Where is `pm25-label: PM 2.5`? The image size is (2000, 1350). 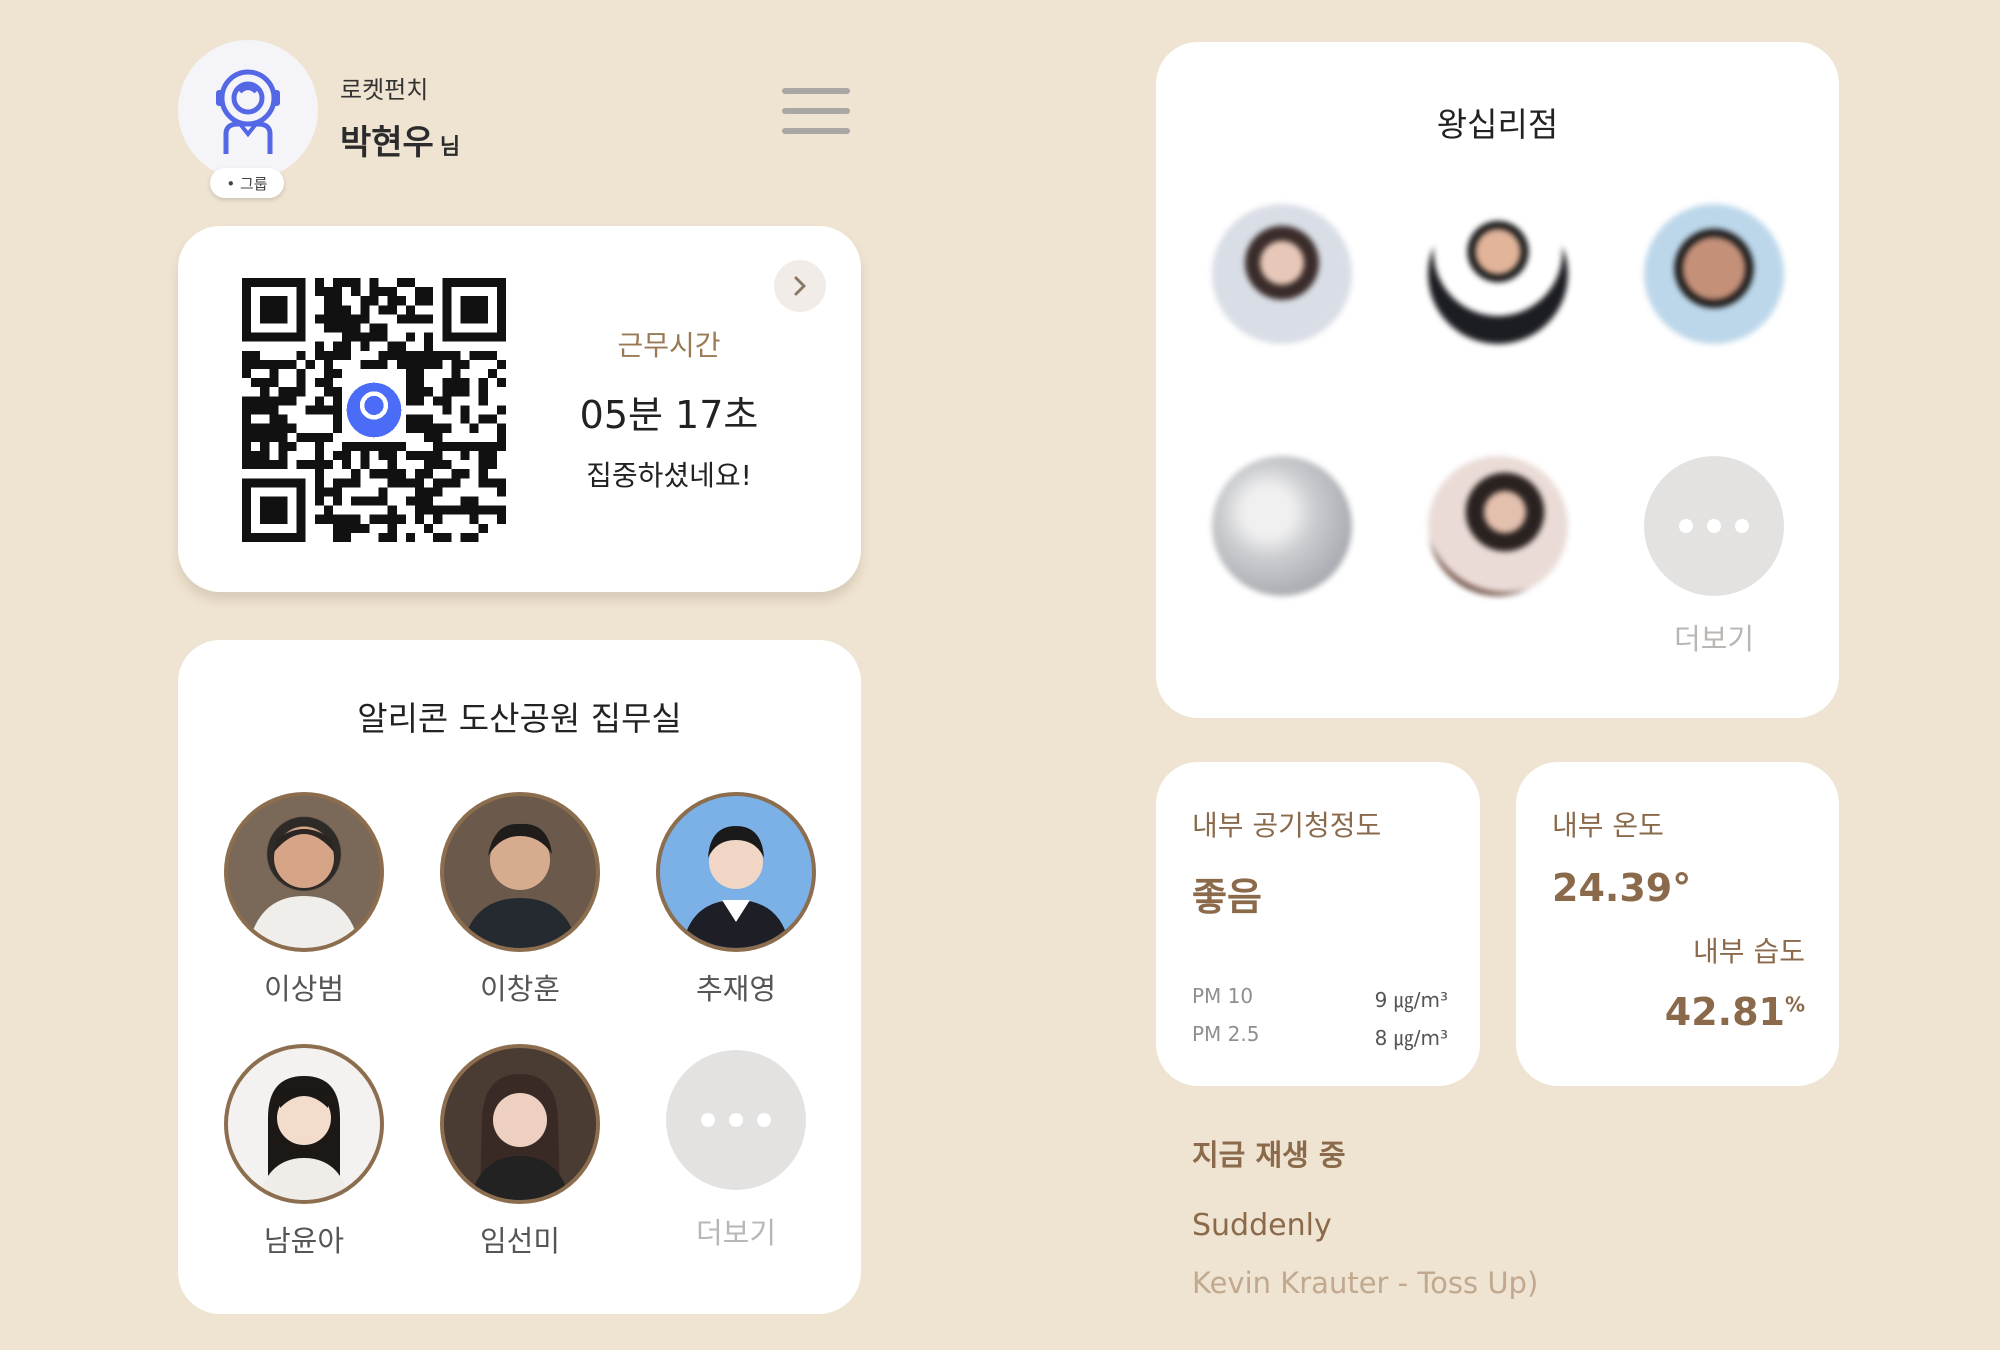 pm25-label: PM 2.5 is located at coordinates (1226, 1034).